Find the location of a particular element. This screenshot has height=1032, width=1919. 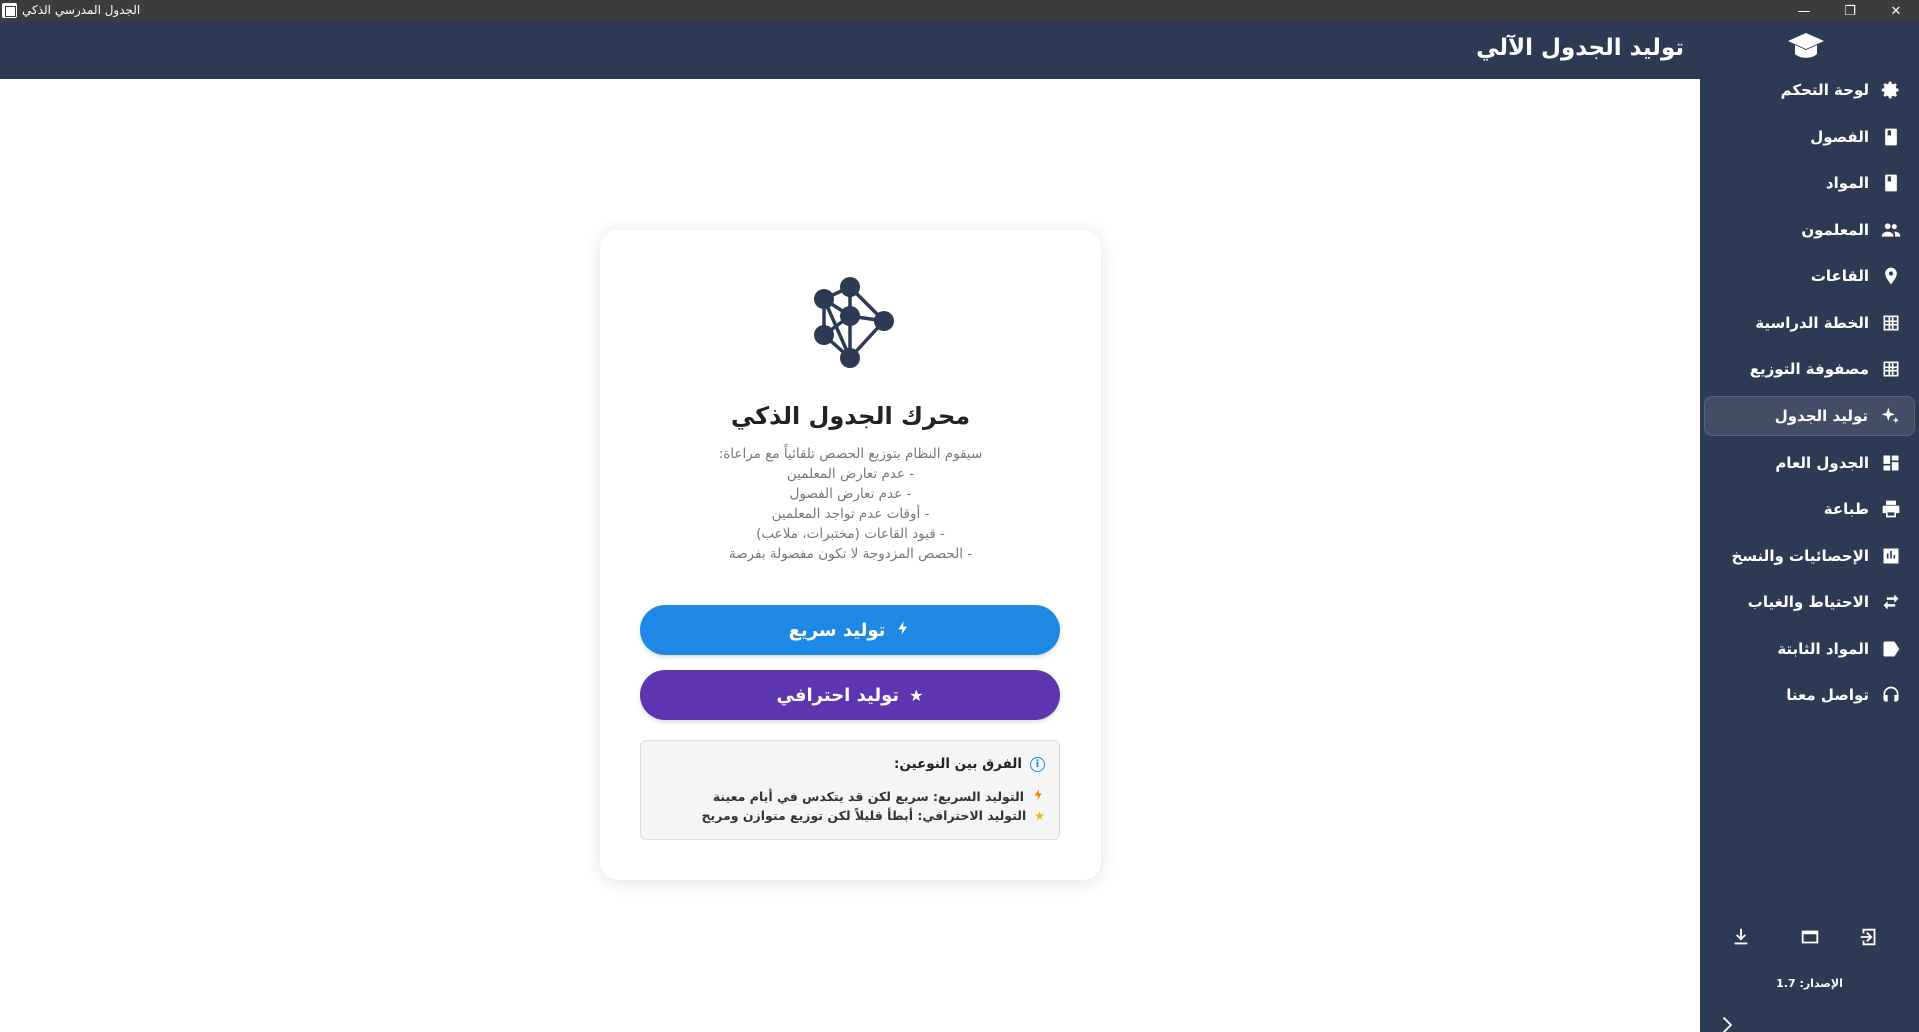

description-line: - عدم تعارض المعلمين is located at coordinates (850, 474).